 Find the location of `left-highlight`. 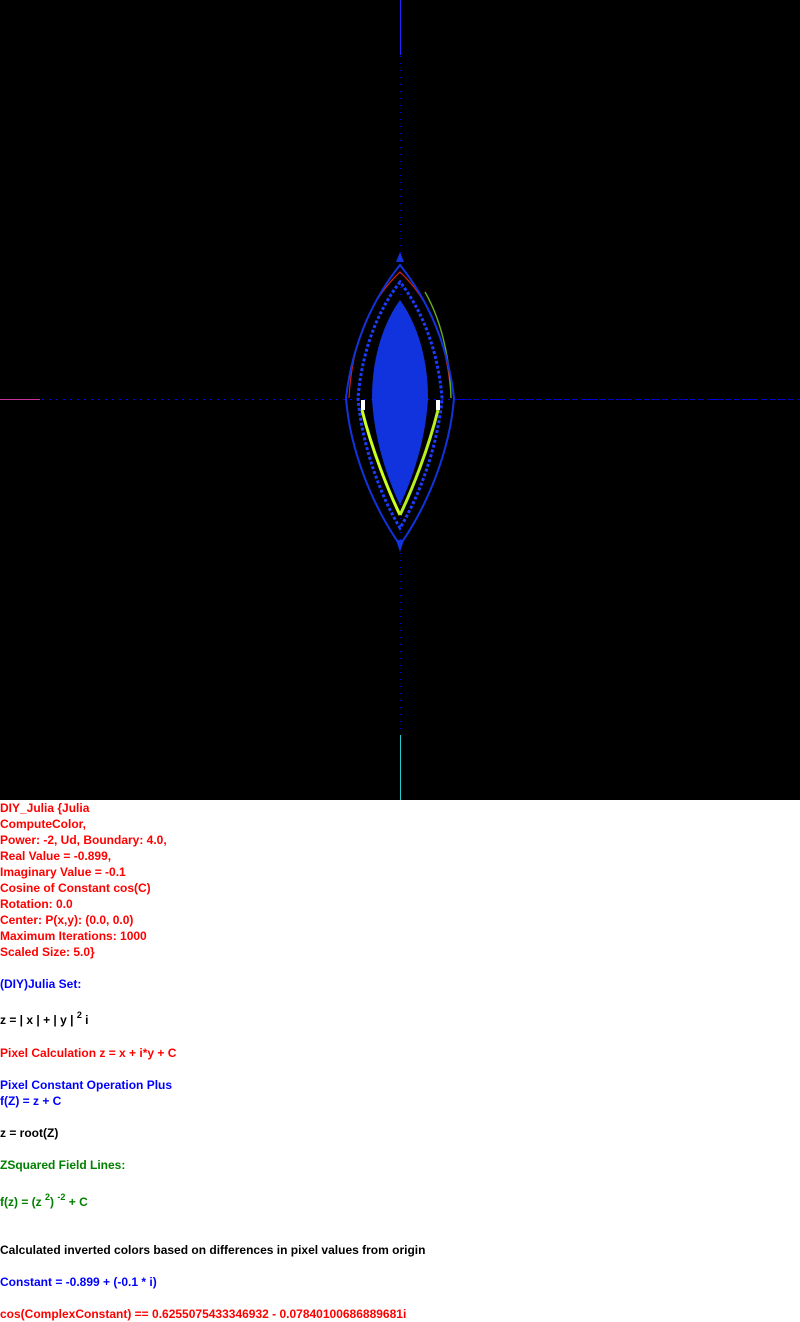

left-highlight is located at coordinates (363, 405).